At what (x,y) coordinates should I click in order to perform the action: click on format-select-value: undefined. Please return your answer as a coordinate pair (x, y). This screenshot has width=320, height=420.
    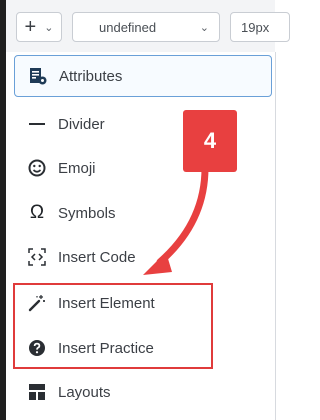
    Looking at the image, I should click on (128, 27).